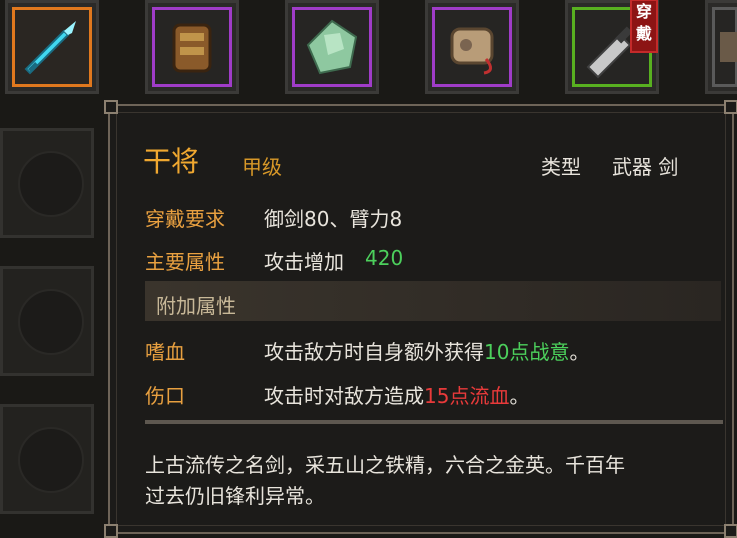 This screenshot has width=737, height=538. I want to click on armor-icon, so click(192, 48).